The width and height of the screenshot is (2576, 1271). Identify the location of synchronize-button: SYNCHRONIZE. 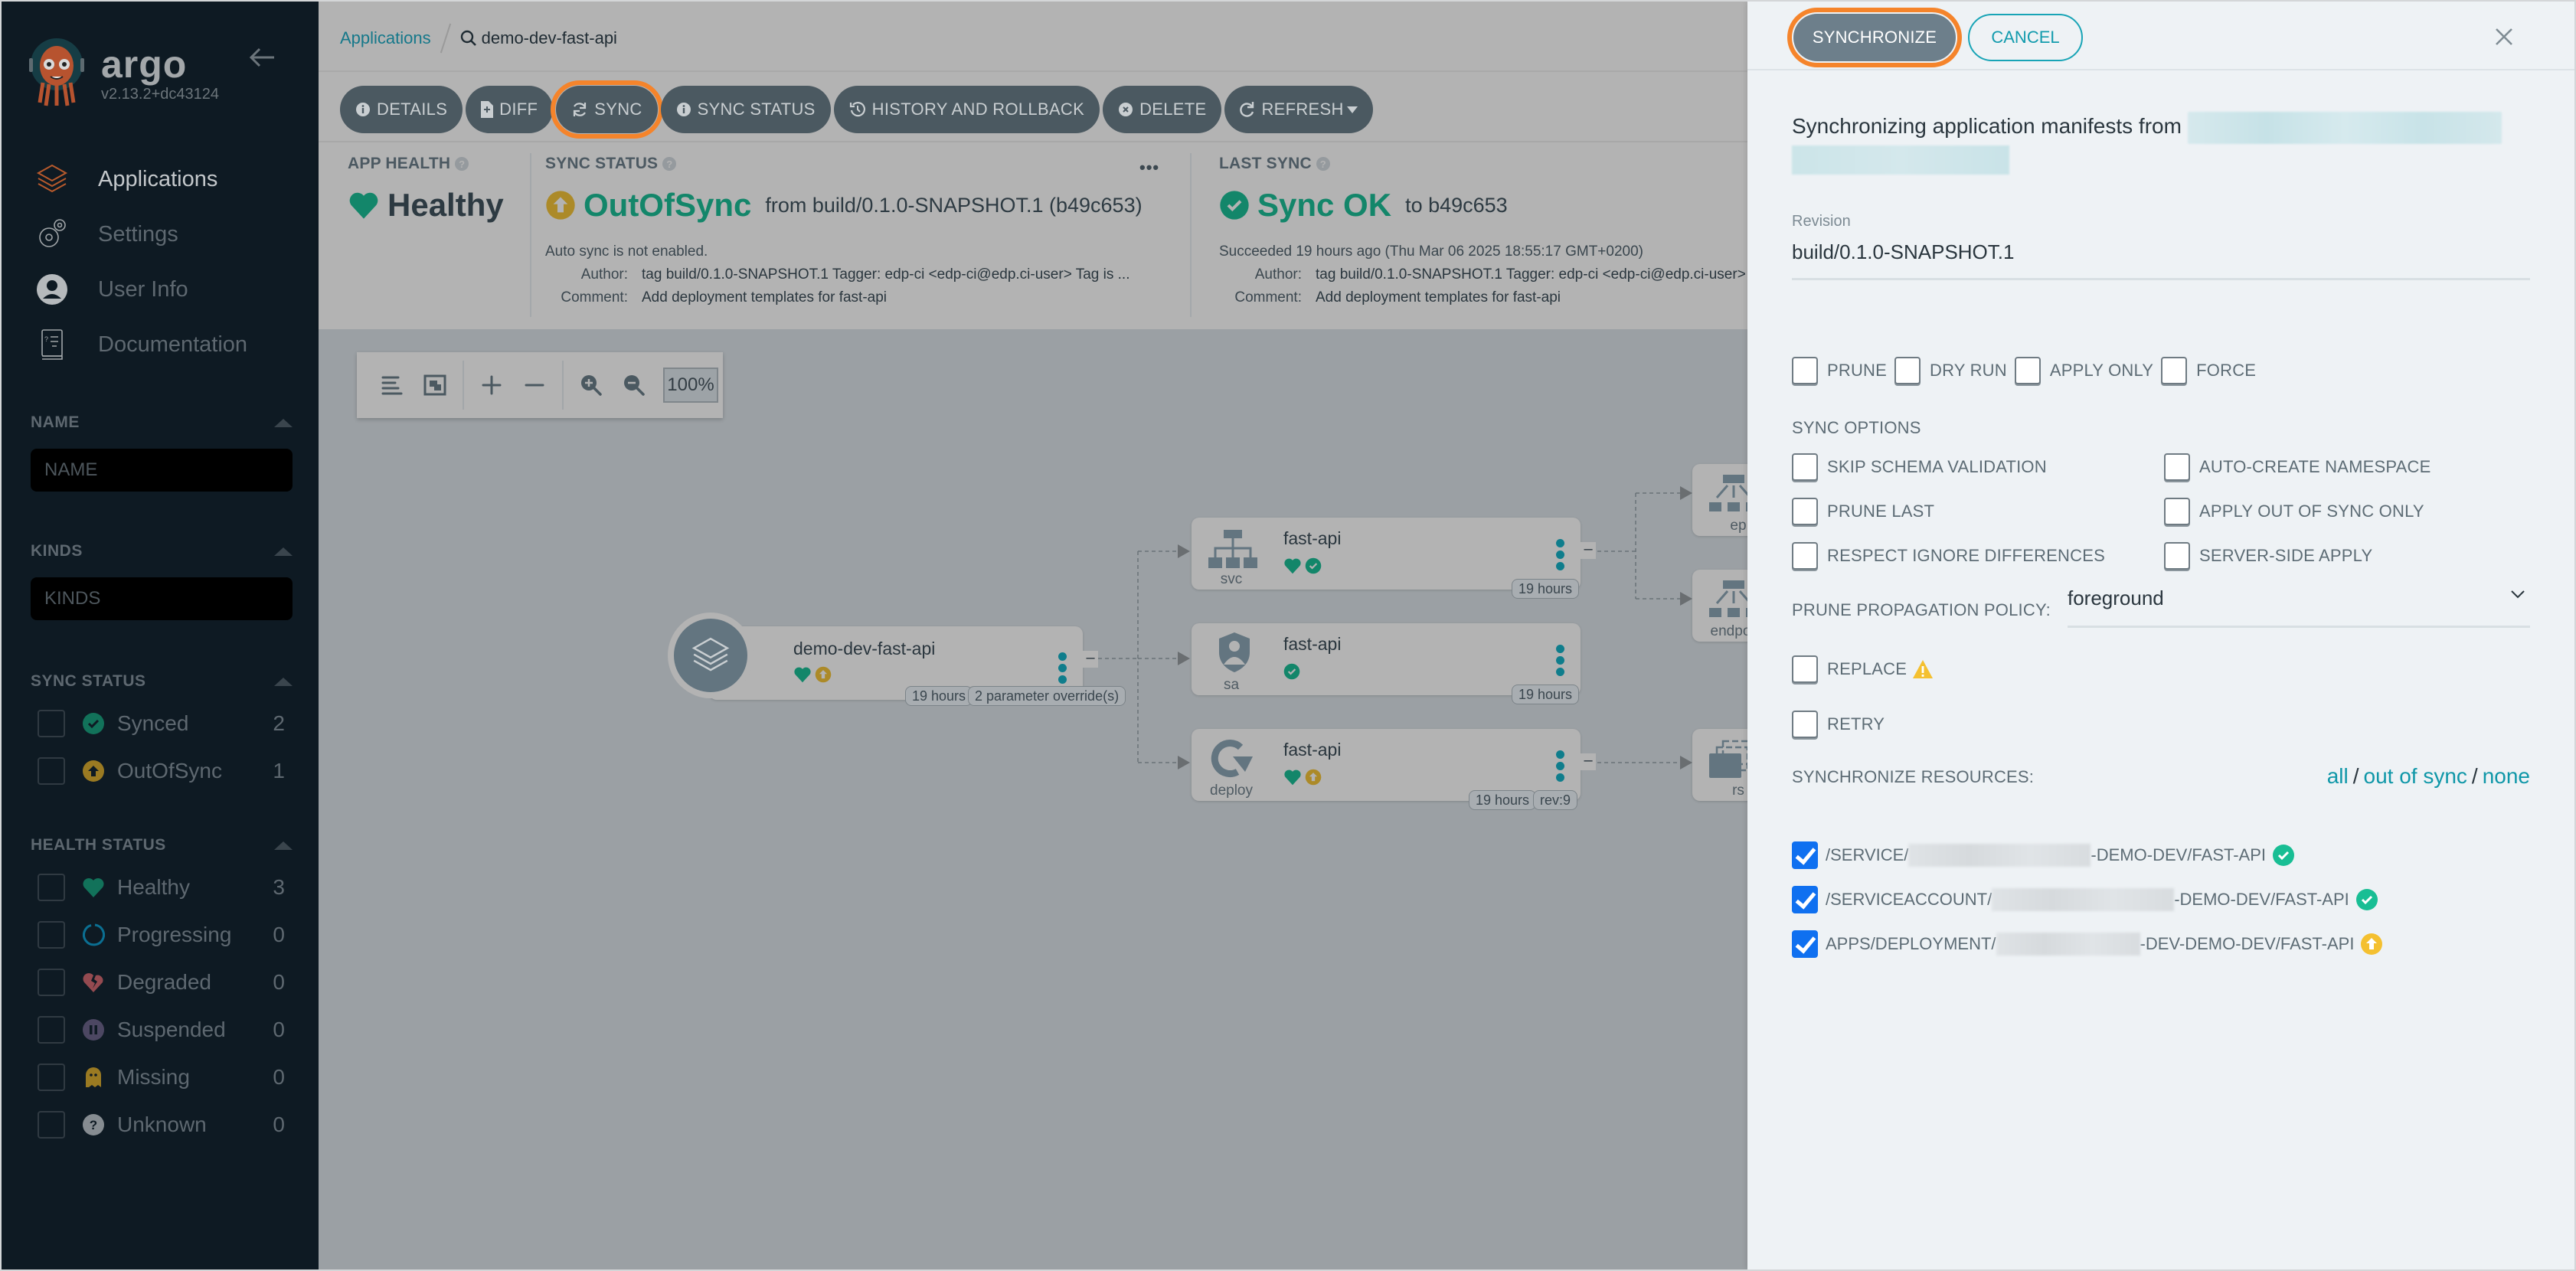
(1874, 38).